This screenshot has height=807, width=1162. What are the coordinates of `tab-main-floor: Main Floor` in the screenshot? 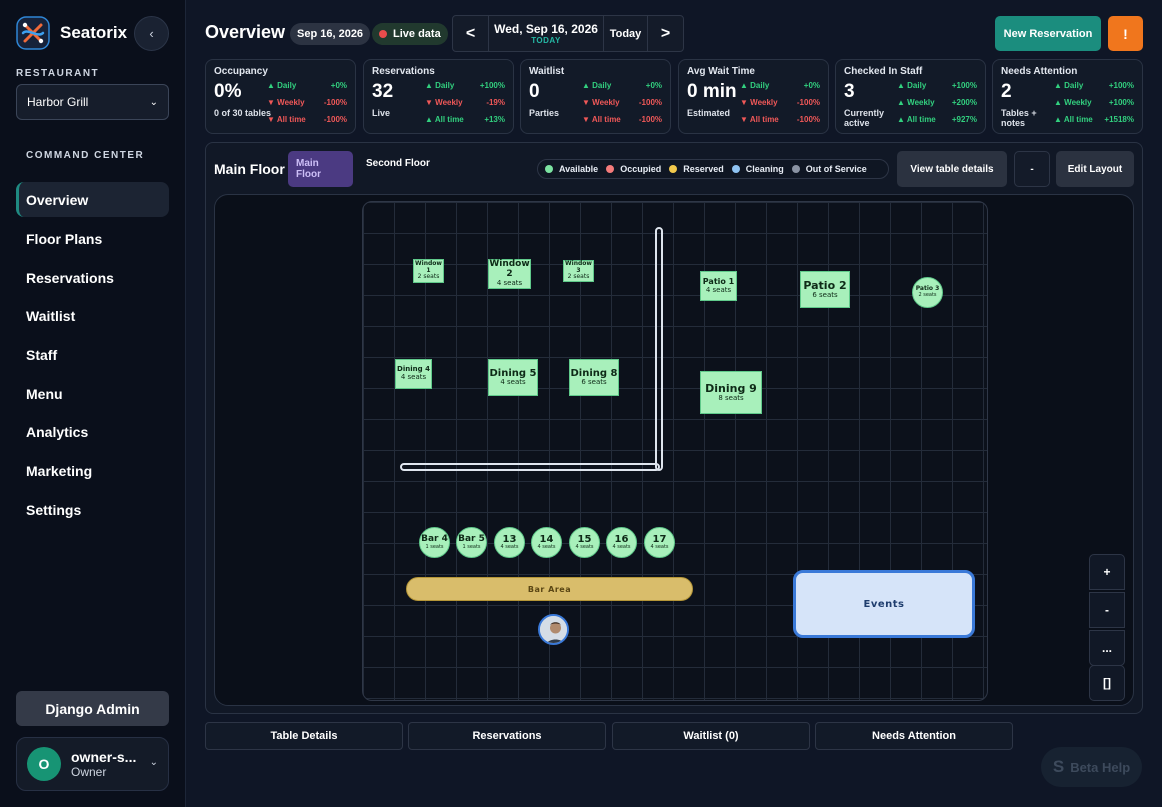 It's located at (320, 169).